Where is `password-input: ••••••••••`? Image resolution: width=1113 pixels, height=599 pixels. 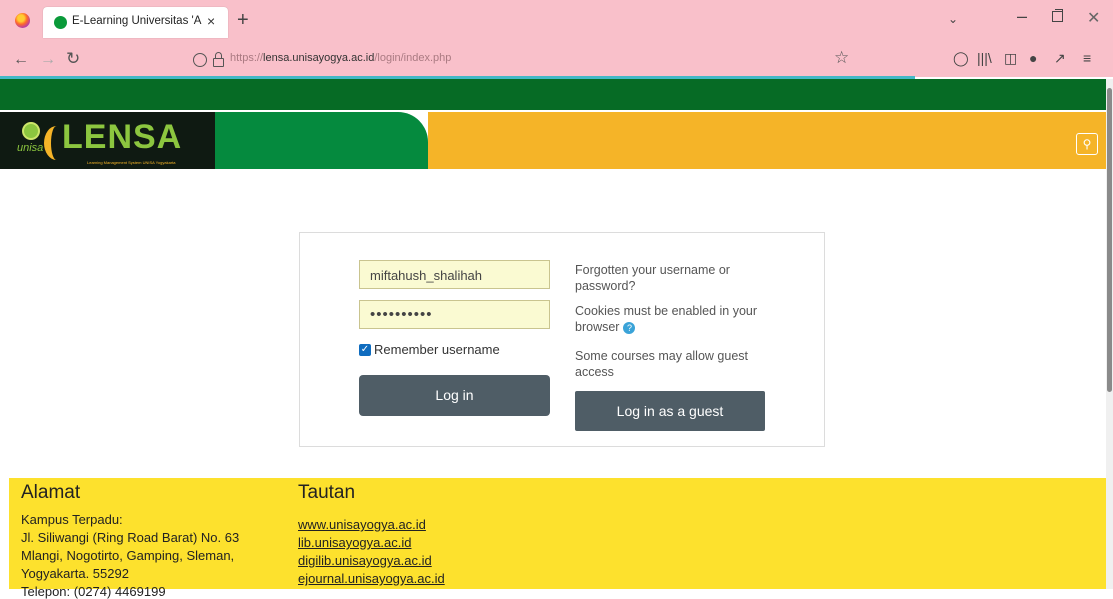
password-input: •••••••••• is located at coordinates (454, 314).